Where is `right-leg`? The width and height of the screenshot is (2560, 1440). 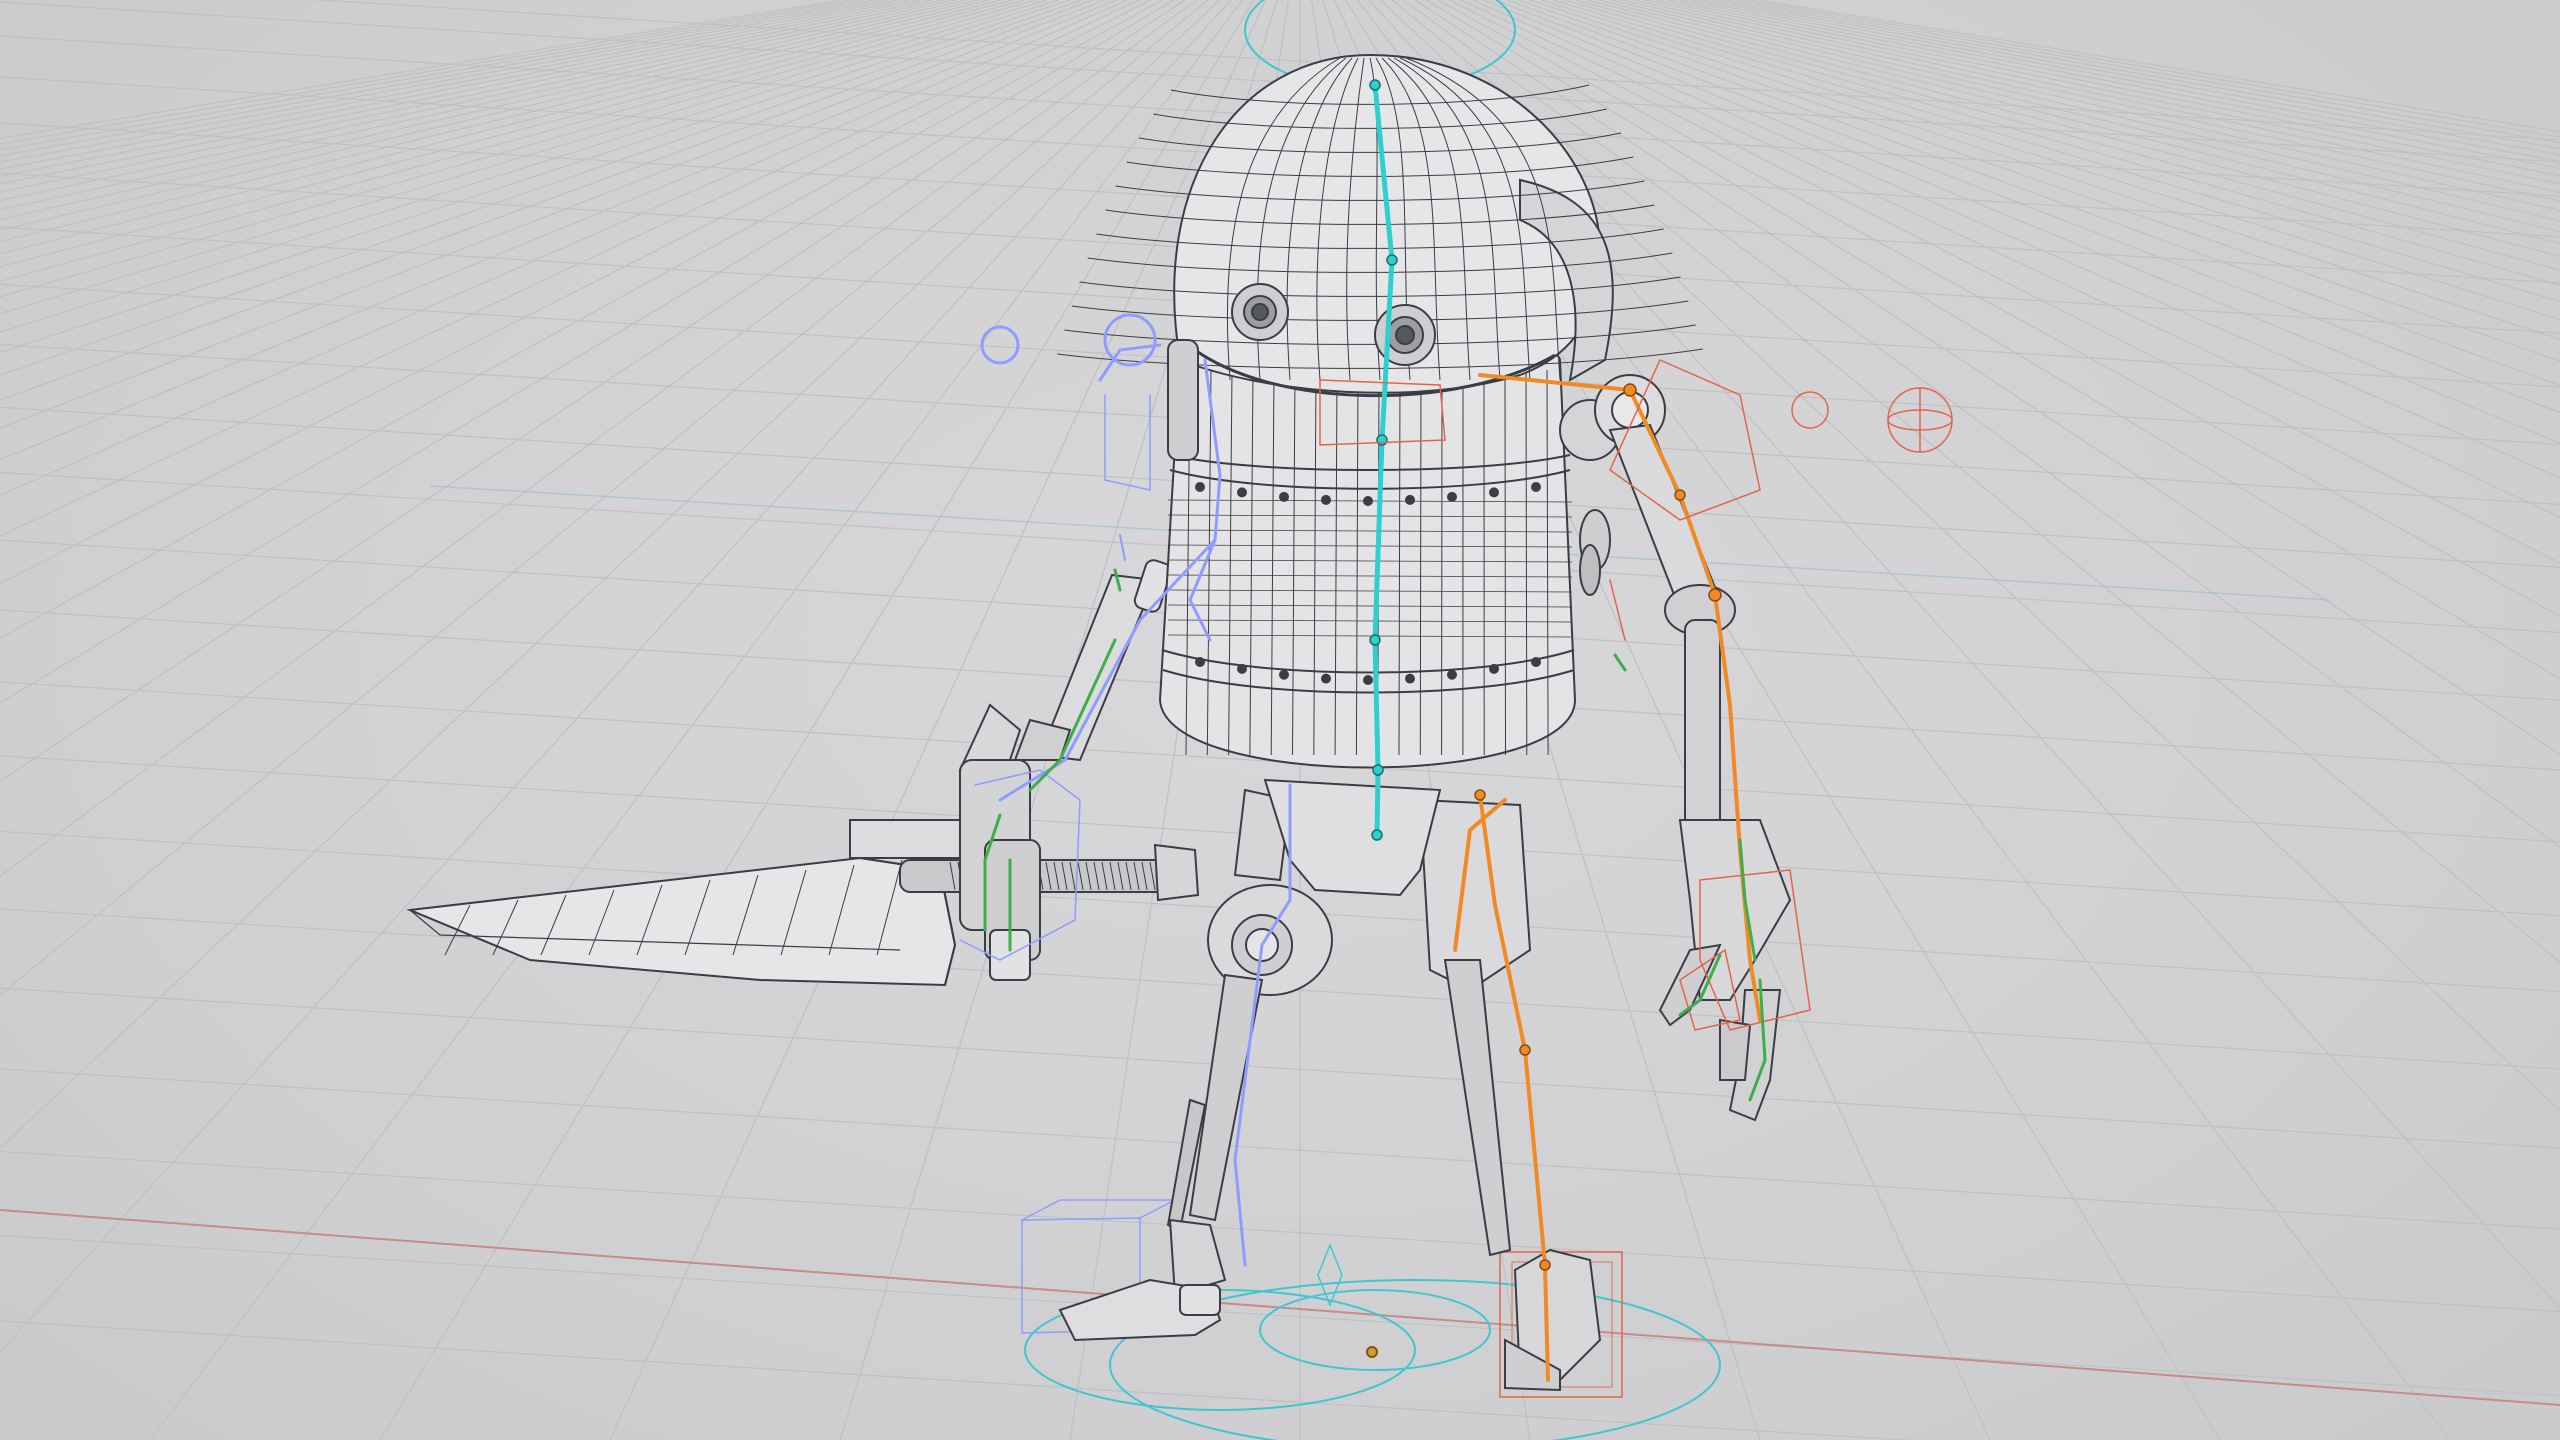 right-leg is located at coordinates (1510, 1095).